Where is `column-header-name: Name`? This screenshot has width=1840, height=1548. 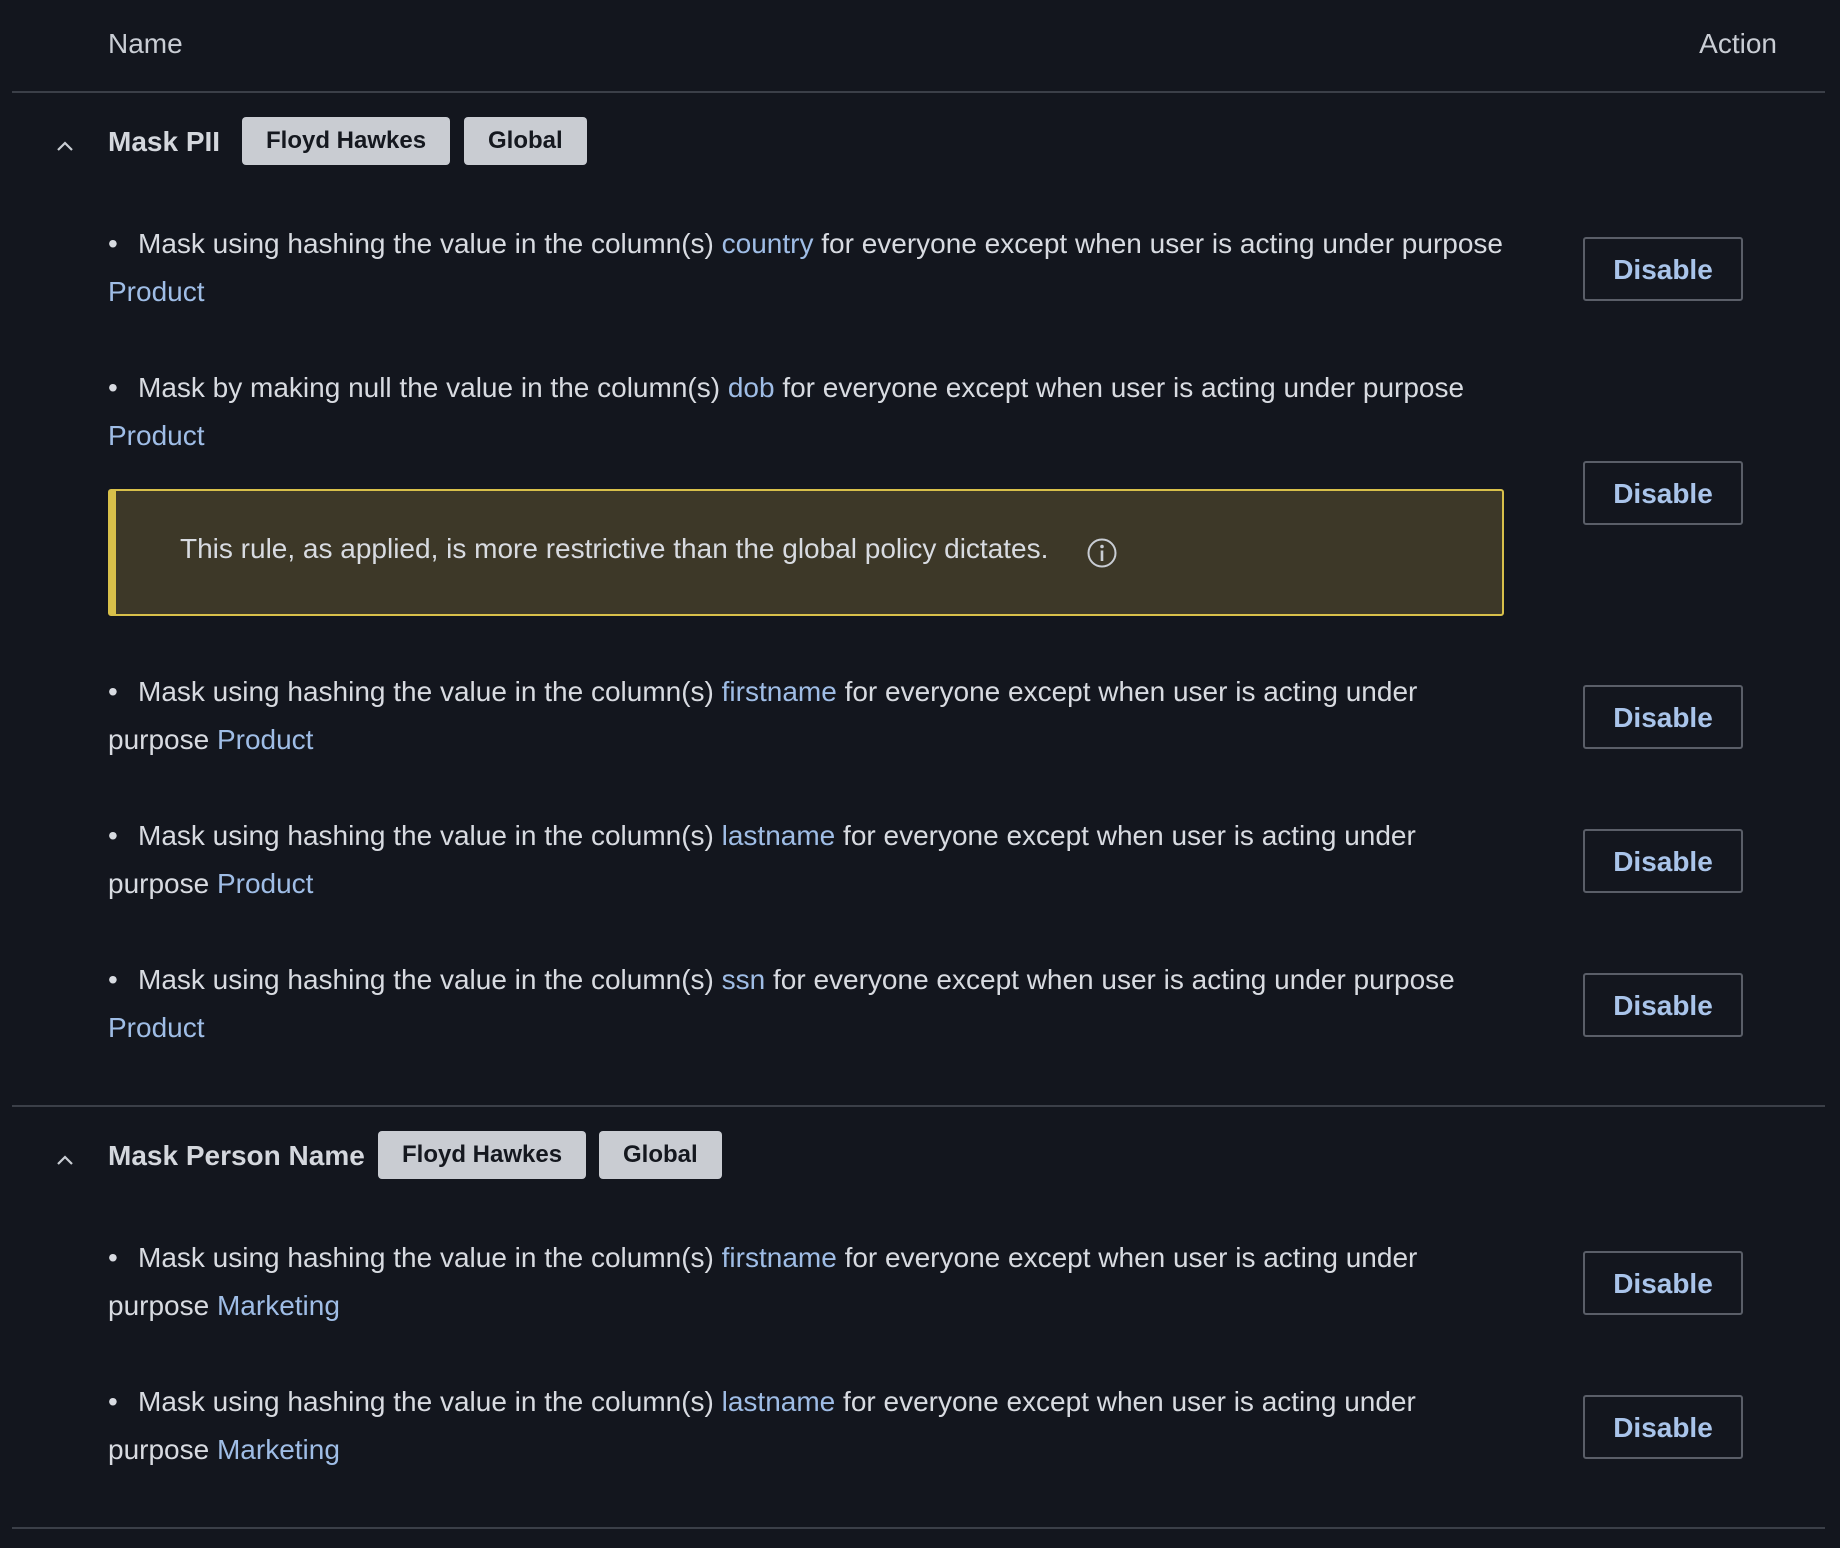 column-header-name: Name is located at coordinates (145, 43).